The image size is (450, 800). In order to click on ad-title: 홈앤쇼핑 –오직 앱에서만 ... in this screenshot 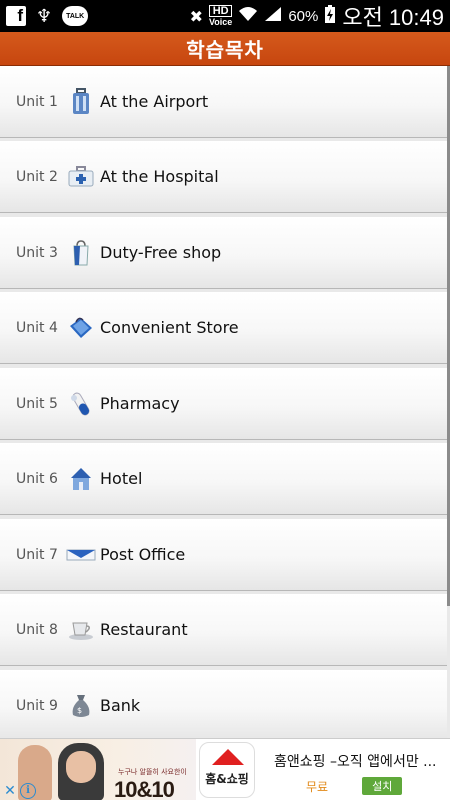, I will do `click(355, 762)`.